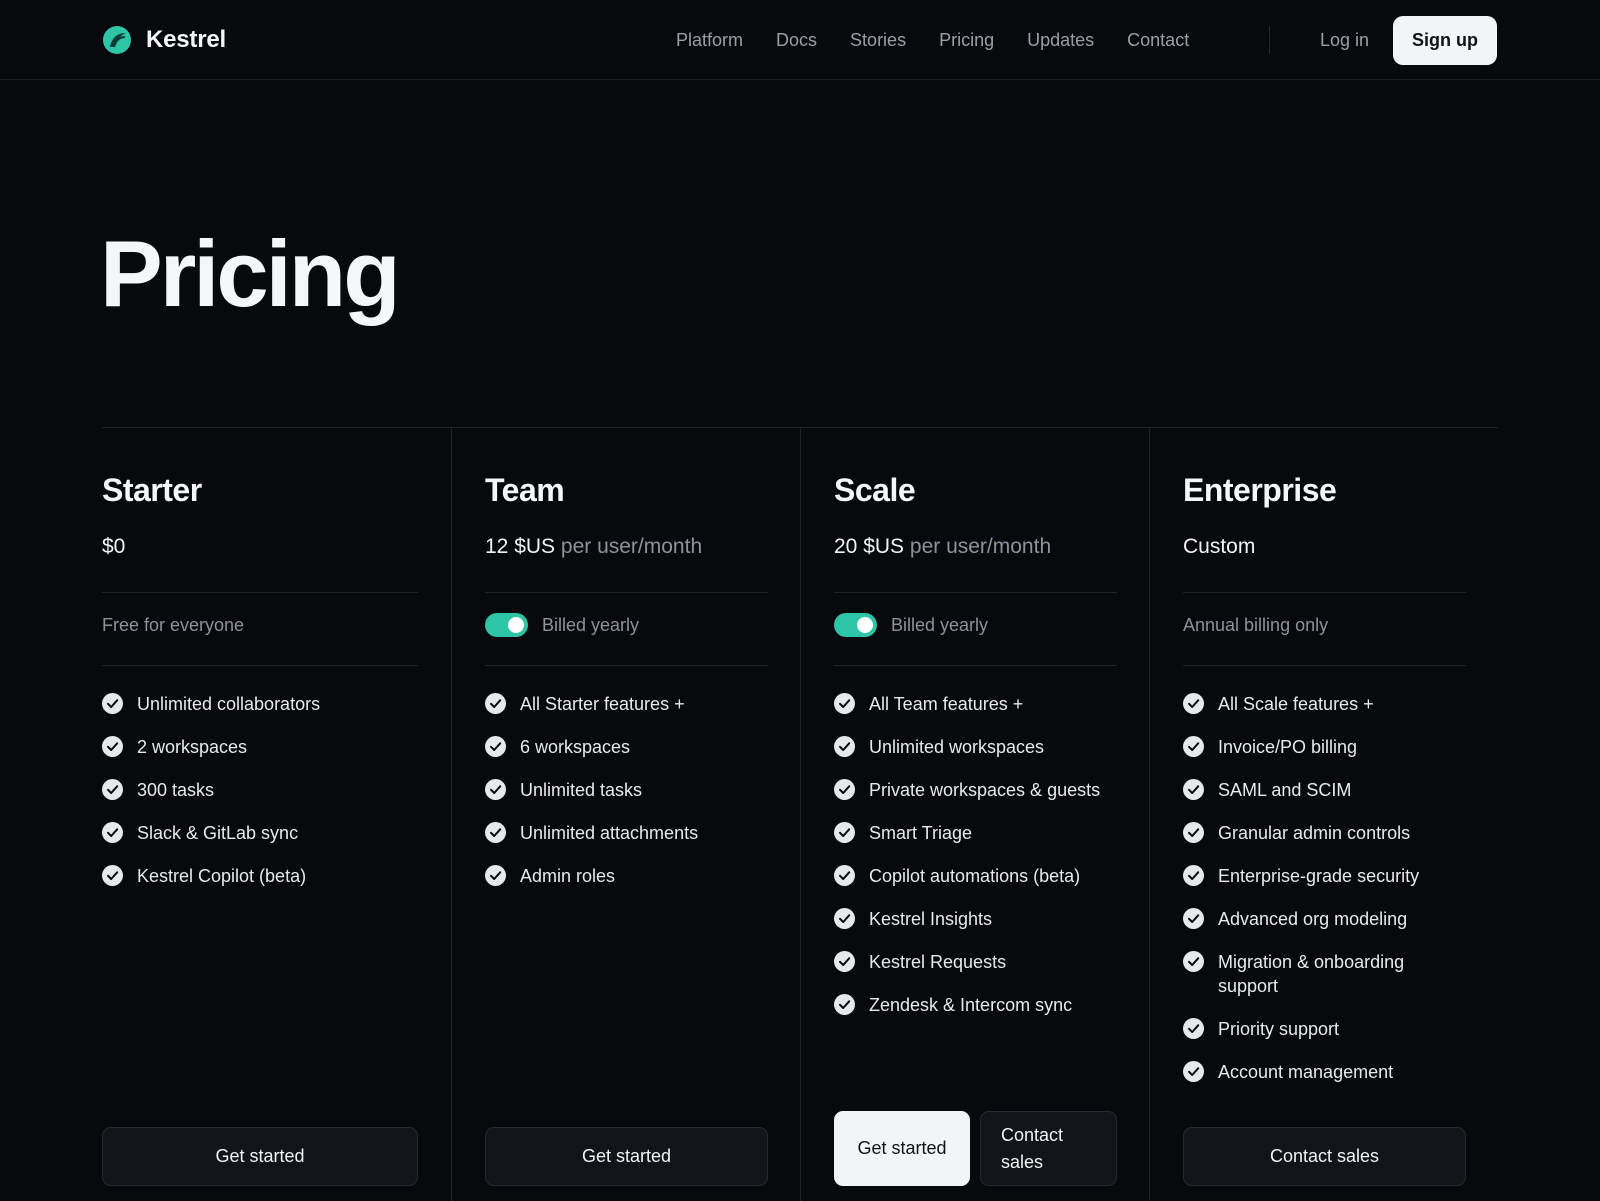 The image size is (1600, 1201). Describe the element at coordinates (152, 490) in the screenshot. I see `plan-name: Starter` at that location.